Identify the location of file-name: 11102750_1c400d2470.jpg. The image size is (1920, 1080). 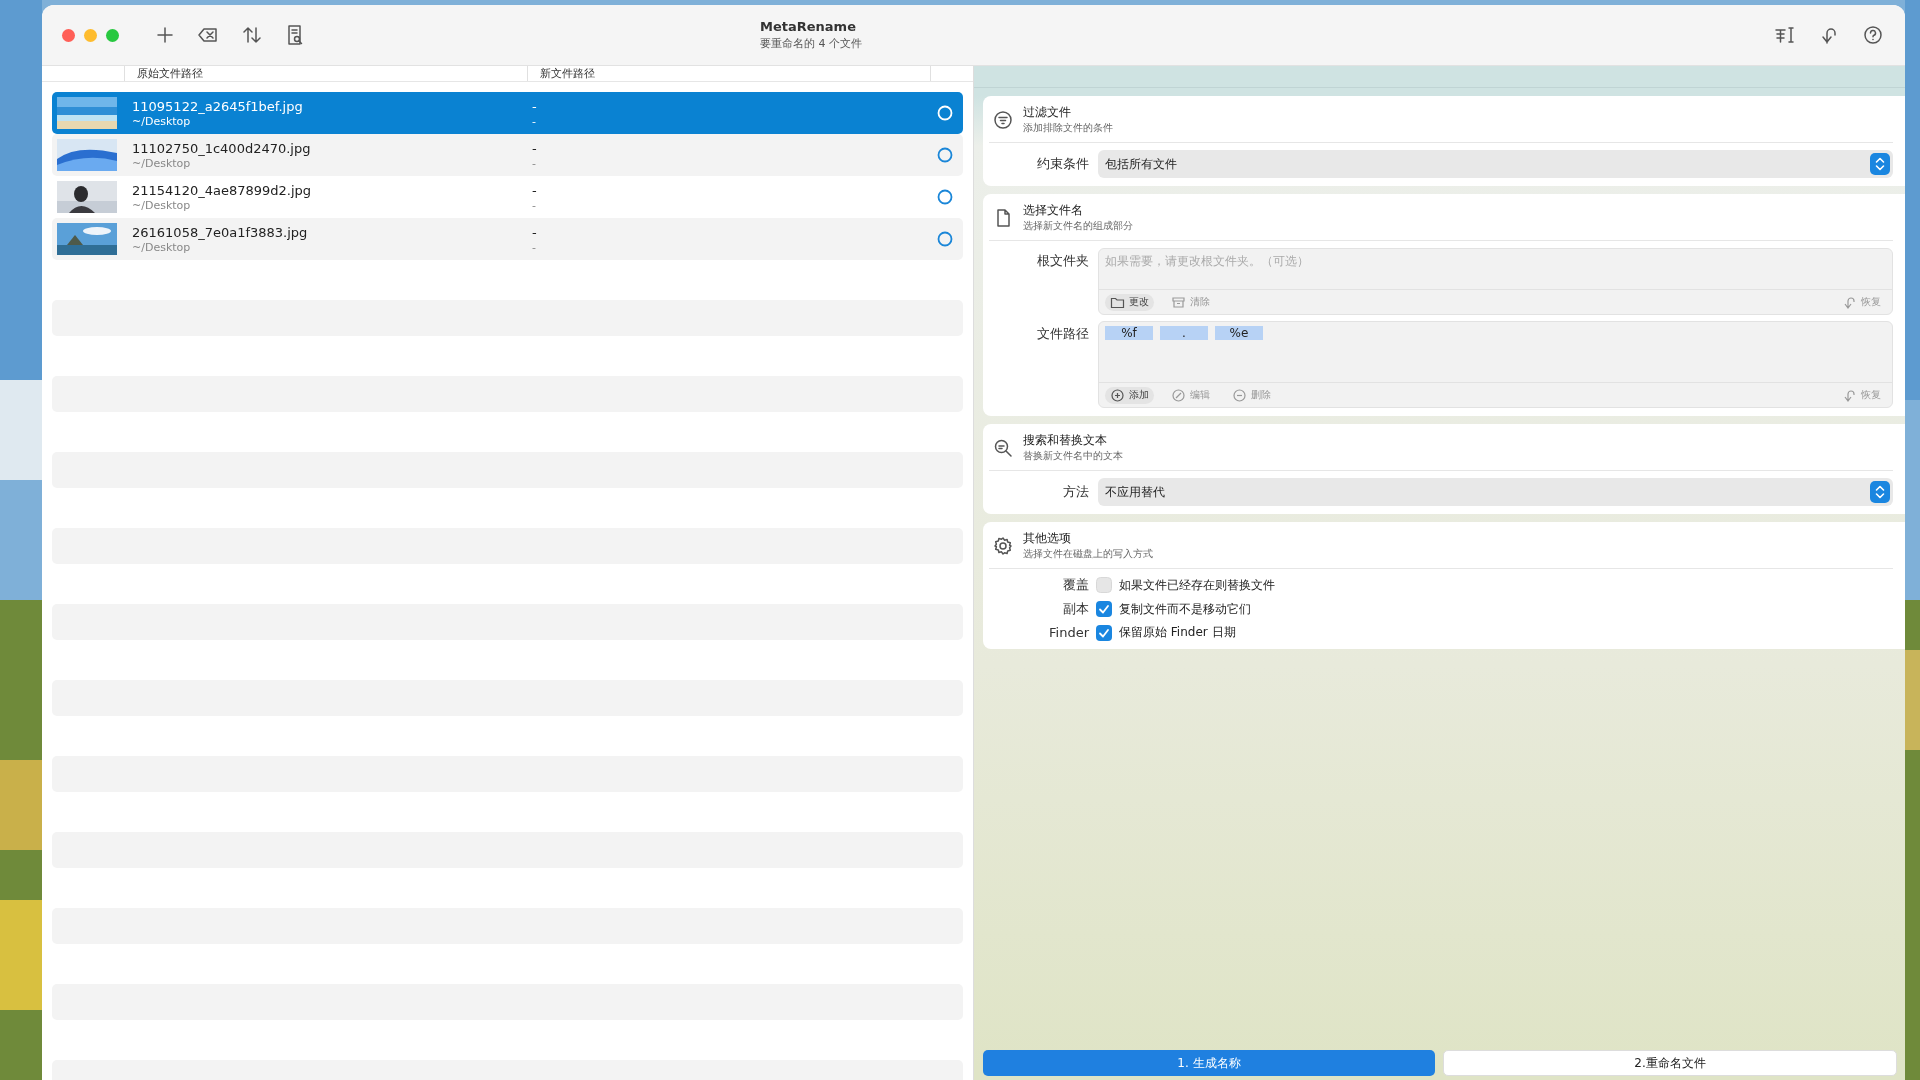
(222, 148).